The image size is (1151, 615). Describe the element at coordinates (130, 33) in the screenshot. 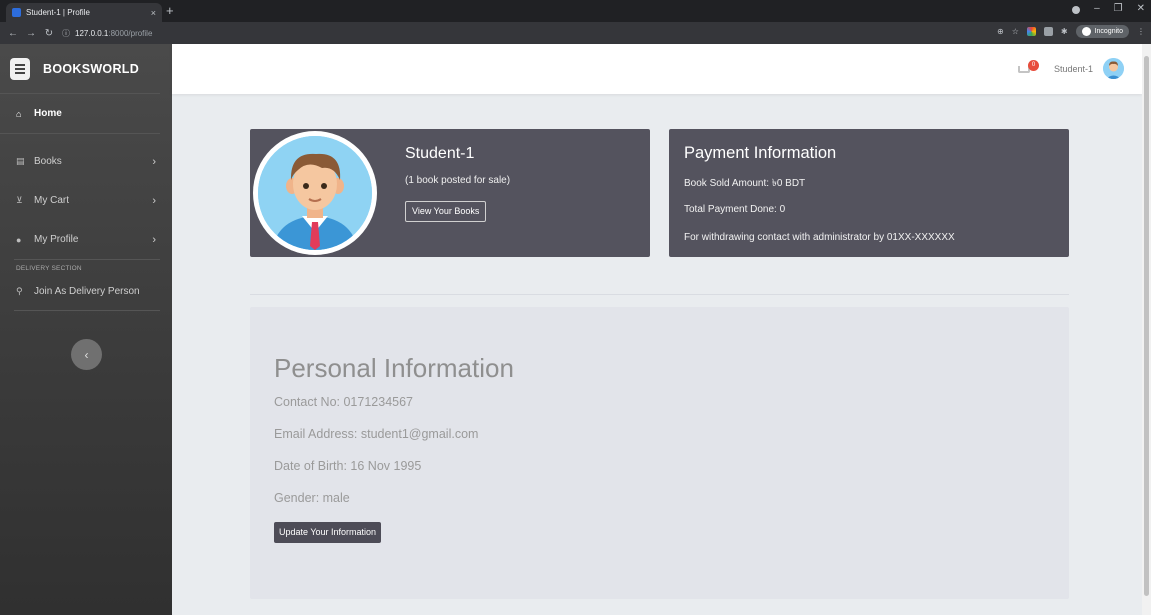

I see `url-path: :8000/profile` at that location.